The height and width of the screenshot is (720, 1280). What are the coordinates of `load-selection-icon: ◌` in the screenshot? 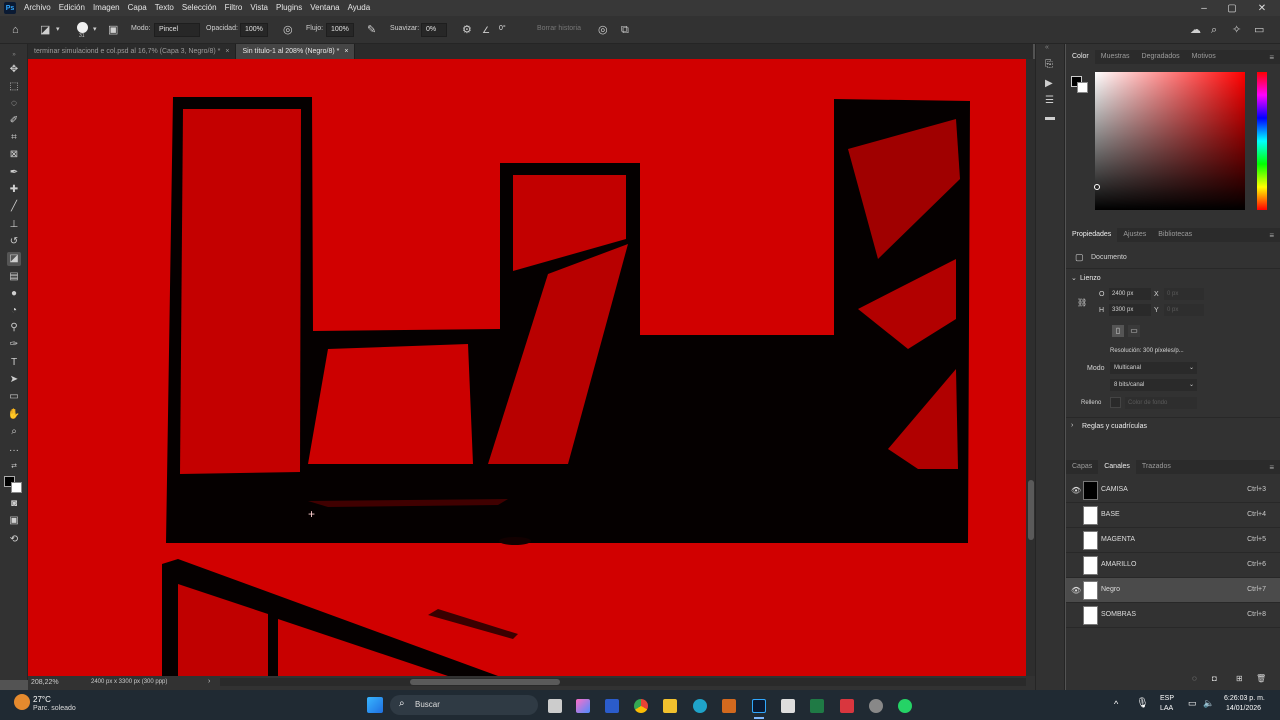 It's located at (1194, 678).